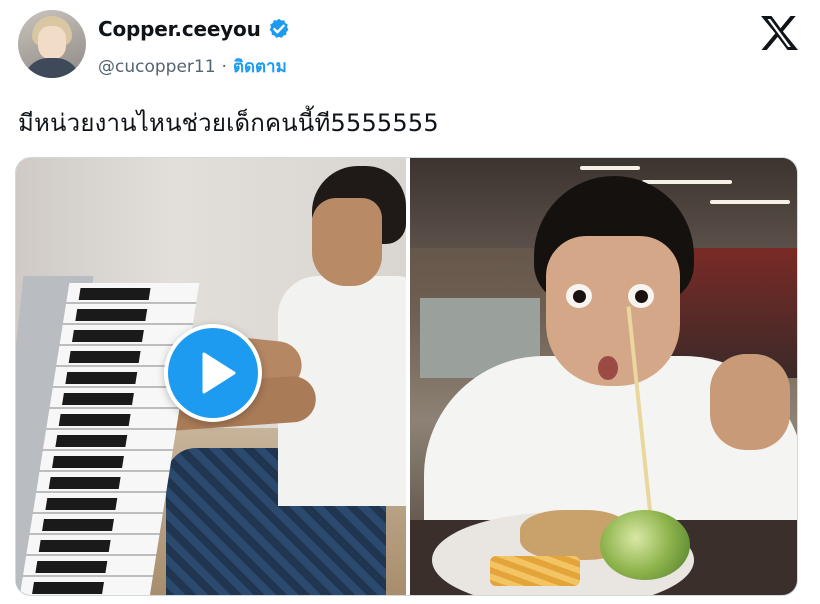  I want to click on display-name: Copper.ceeyou, so click(179, 29).